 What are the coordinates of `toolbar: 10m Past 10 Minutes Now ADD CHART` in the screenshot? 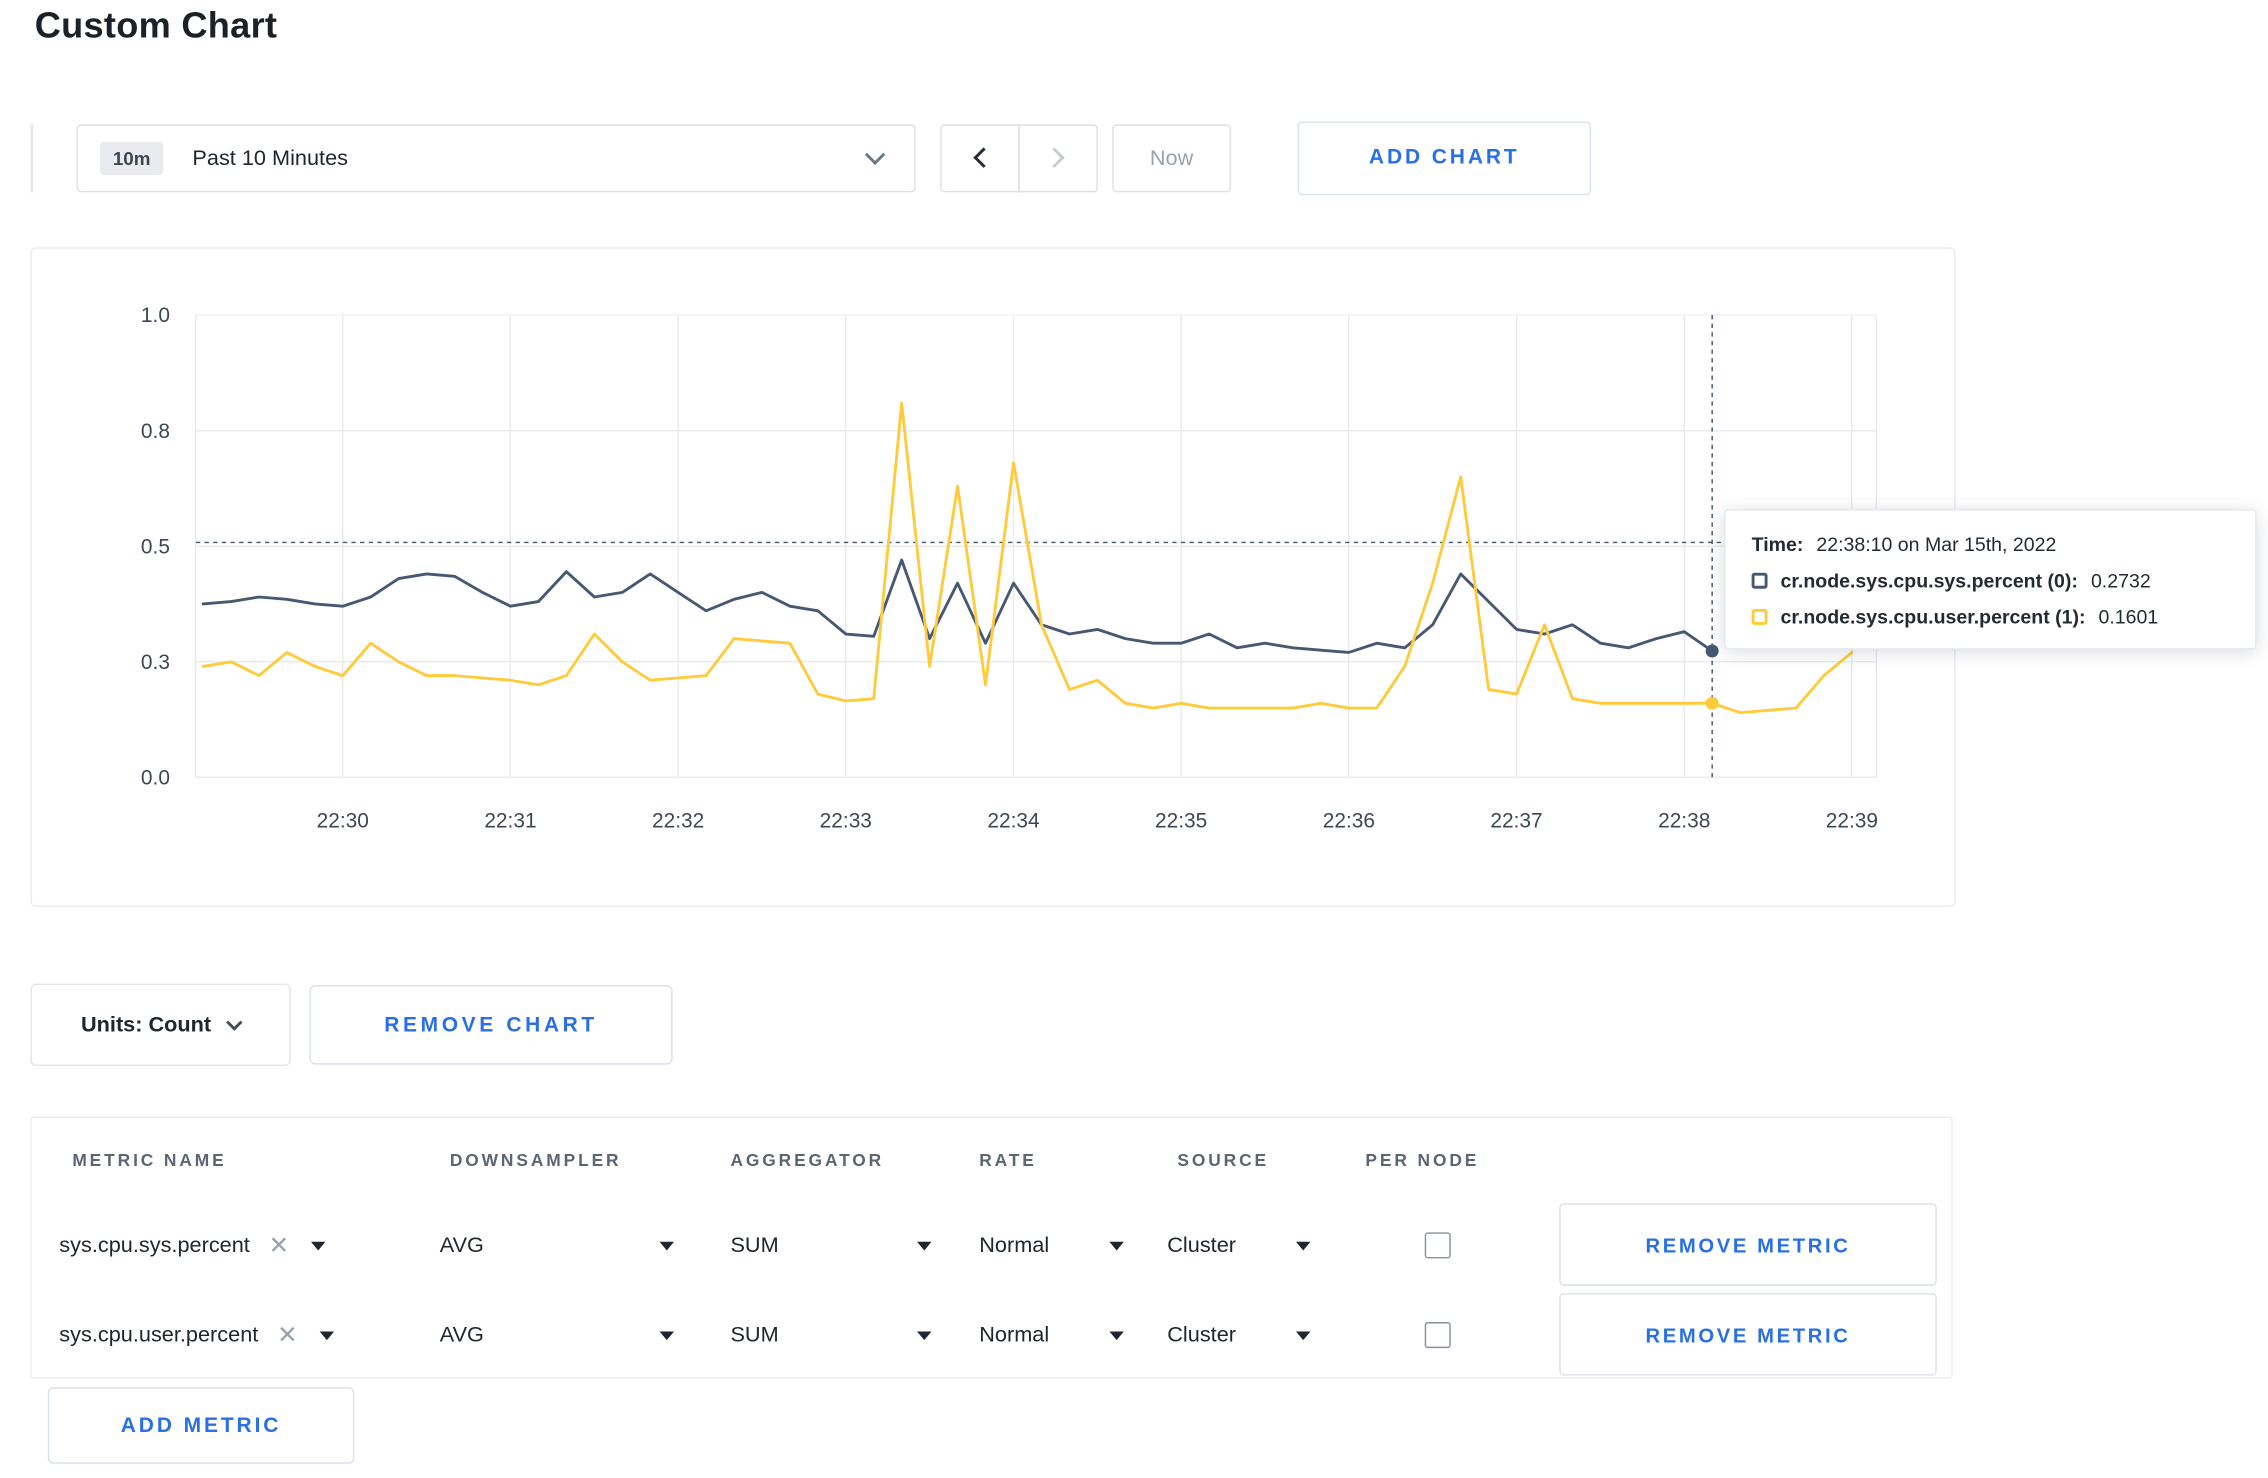 It's located at (811, 157).